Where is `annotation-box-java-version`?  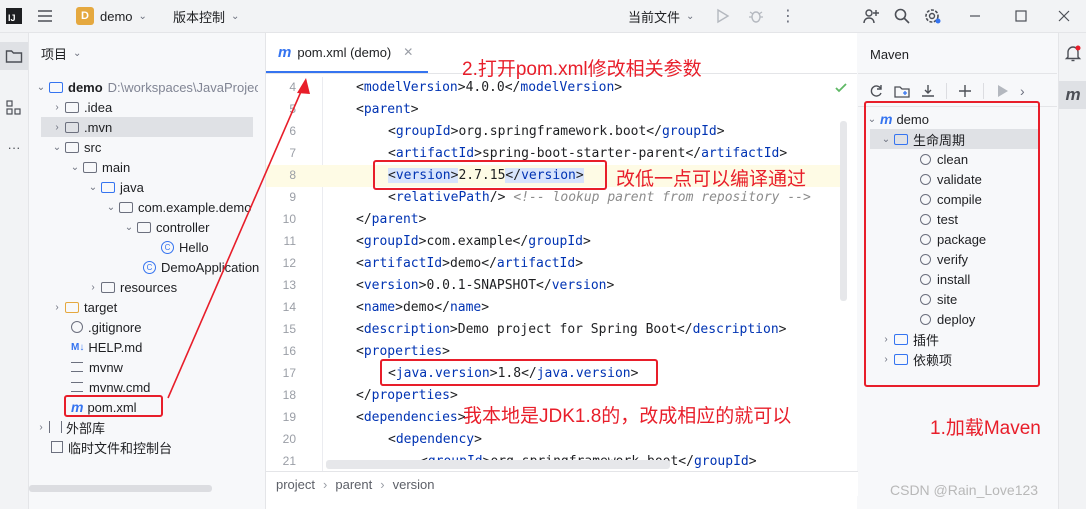
annotation-box-java-version is located at coordinates (519, 372).